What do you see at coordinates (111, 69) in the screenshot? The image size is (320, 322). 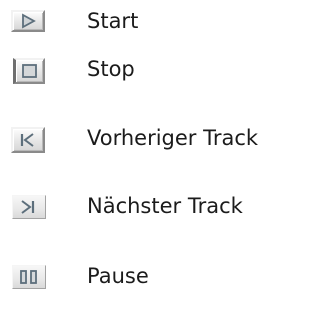 I see `legend-label-stop: Stop` at bounding box center [111, 69].